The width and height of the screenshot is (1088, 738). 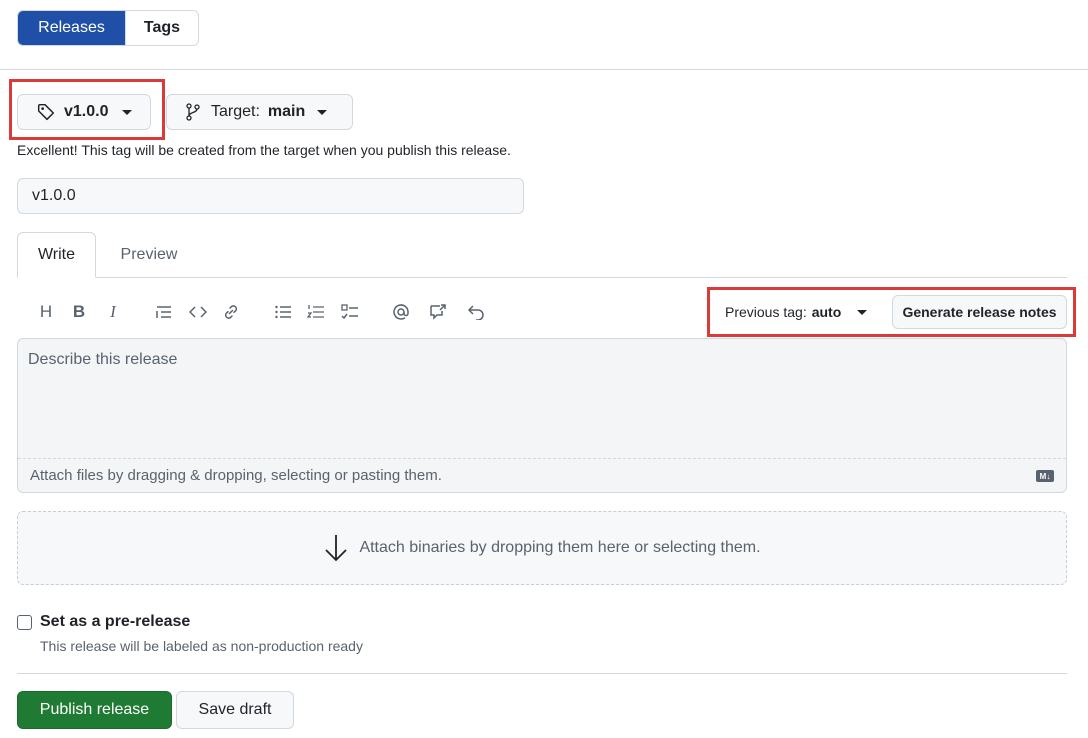 What do you see at coordinates (336, 548) in the screenshot?
I see `arrow-down-icon` at bounding box center [336, 548].